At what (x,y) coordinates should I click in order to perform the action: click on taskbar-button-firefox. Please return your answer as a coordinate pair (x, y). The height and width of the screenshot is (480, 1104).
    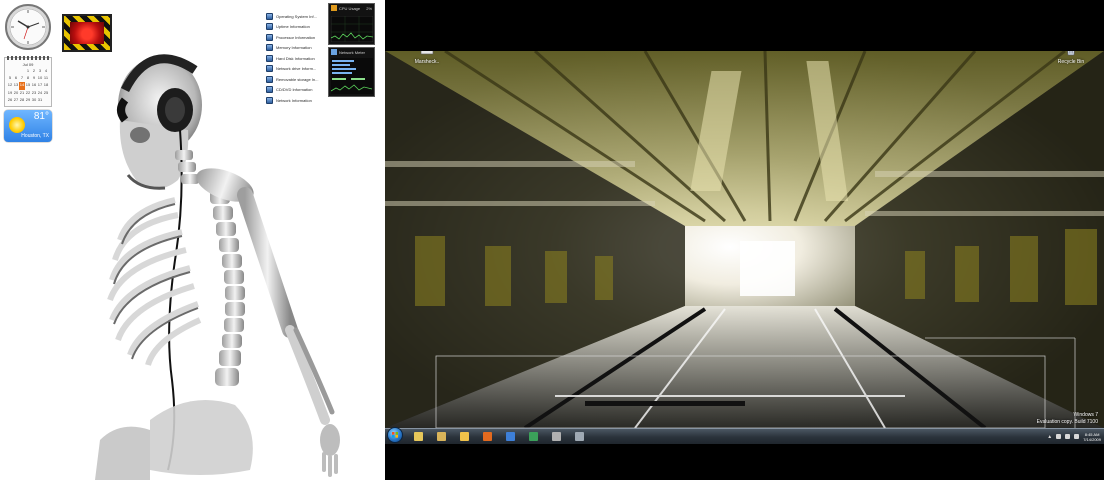
    Looking at the image, I should click on (487, 436).